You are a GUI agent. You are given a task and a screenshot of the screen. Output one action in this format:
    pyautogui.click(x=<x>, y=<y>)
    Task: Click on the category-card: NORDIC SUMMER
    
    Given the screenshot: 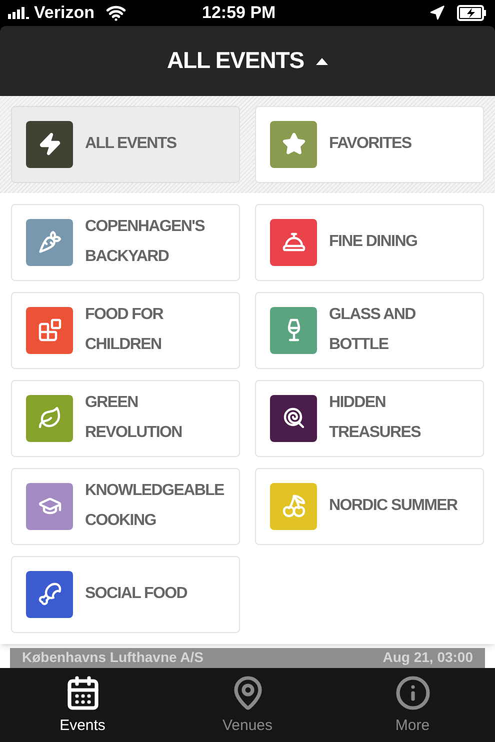 What is the action you would take?
    pyautogui.click(x=369, y=506)
    